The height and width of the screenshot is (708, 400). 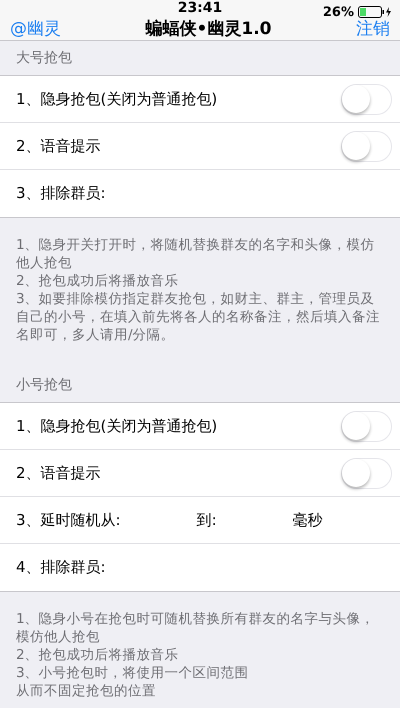 What do you see at coordinates (206, 520) in the screenshot?
I see `row-label: 到:` at bounding box center [206, 520].